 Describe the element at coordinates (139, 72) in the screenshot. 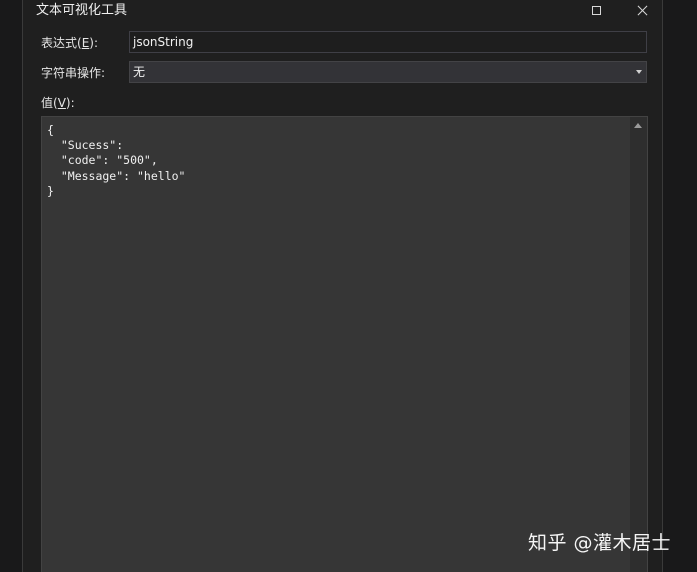

I see `string-operation-selected: 无` at that location.